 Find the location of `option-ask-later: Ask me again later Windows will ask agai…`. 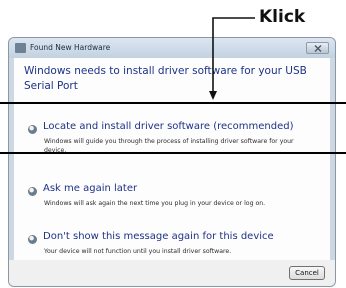

option-ask-later: Ask me again later Windows will ask agai… is located at coordinates (173, 201).